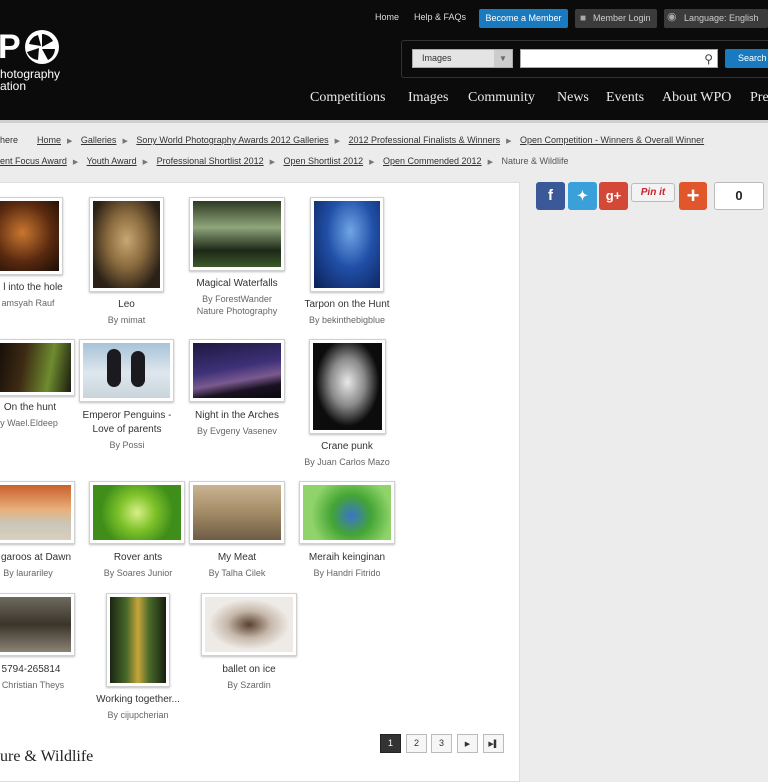 The height and width of the screenshot is (782, 768). I want to click on gallery-author: Christian Theys, so click(35, 685).